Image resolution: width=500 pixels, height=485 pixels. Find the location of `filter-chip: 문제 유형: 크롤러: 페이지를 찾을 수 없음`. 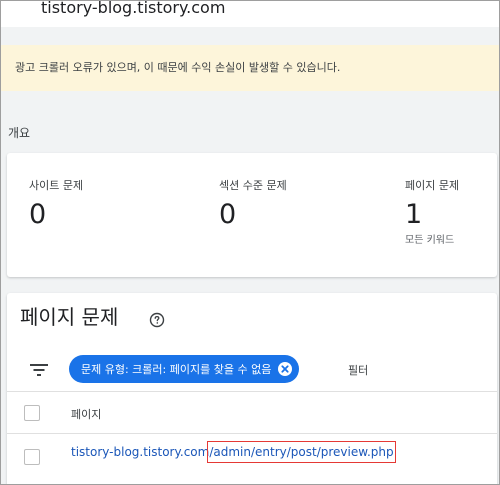

filter-chip: 문제 유형: 크롤러: 페이지를 찾을 수 없음 is located at coordinates (184, 369).